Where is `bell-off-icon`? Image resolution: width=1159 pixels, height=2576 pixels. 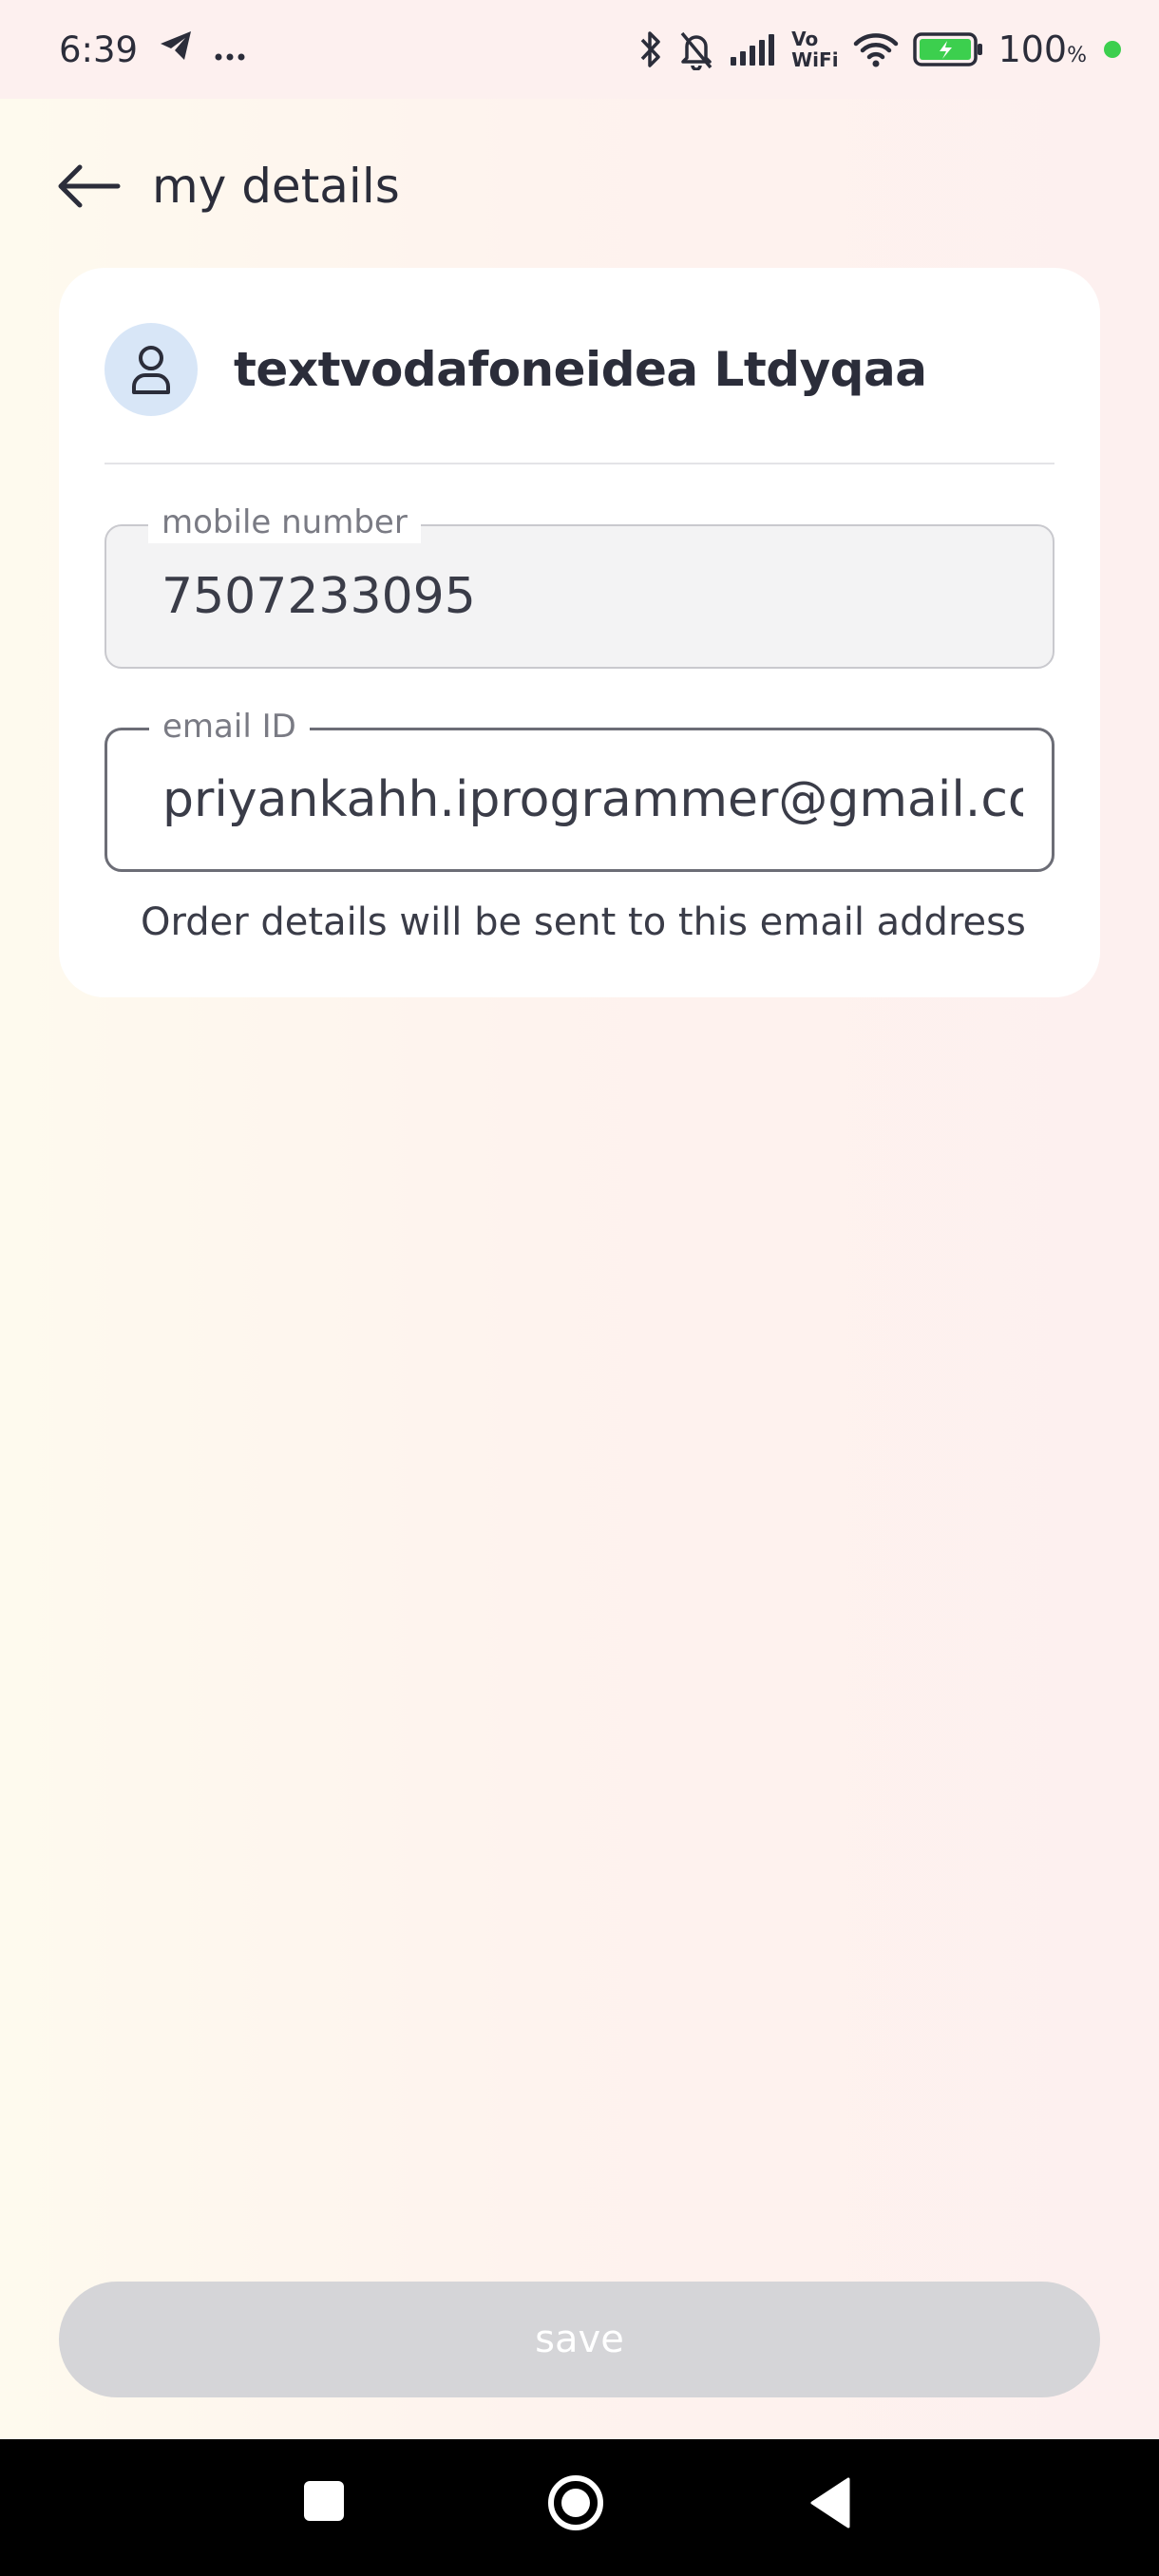
bell-off-icon is located at coordinates (696, 49).